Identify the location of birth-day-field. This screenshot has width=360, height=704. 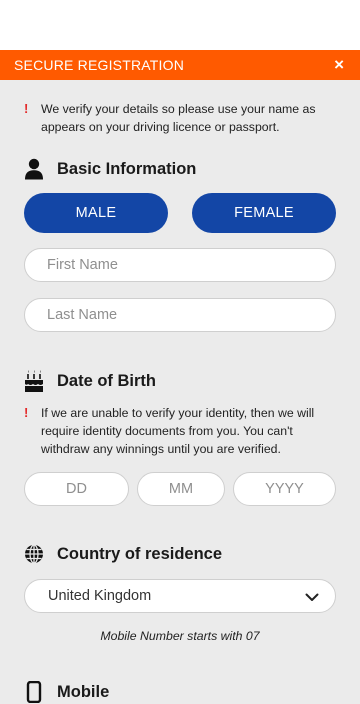
(76, 489).